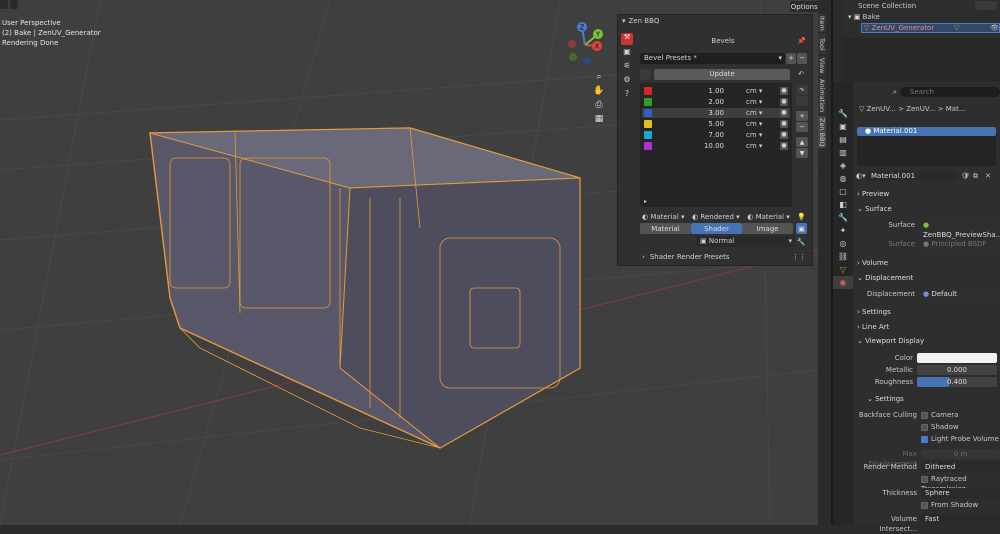 The image size is (1000, 534). I want to click on bevel-value: 5.00, so click(703, 124).